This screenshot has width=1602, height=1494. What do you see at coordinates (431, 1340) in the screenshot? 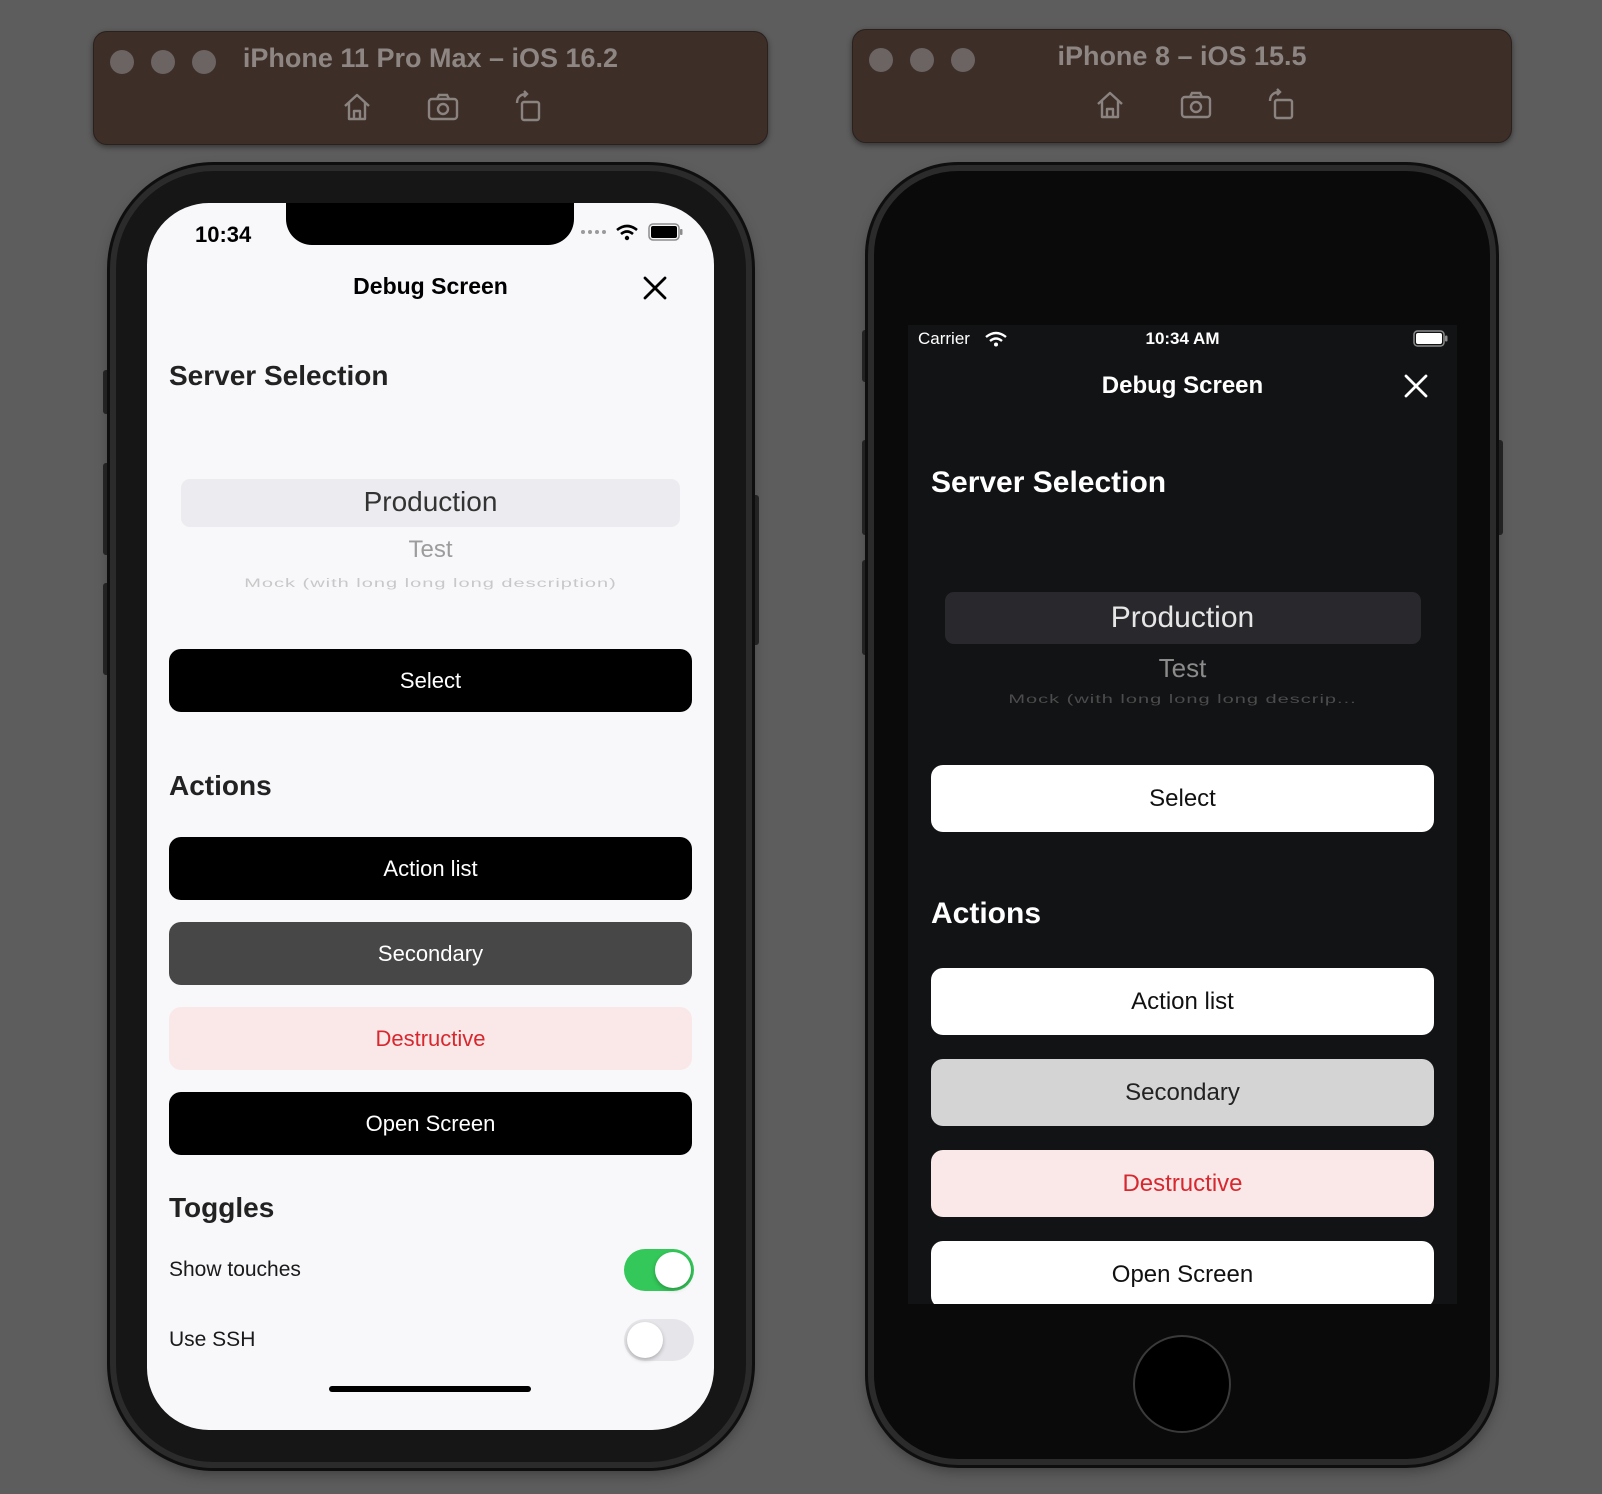
I see `toggle-row-use-ssh: Use SSH` at bounding box center [431, 1340].